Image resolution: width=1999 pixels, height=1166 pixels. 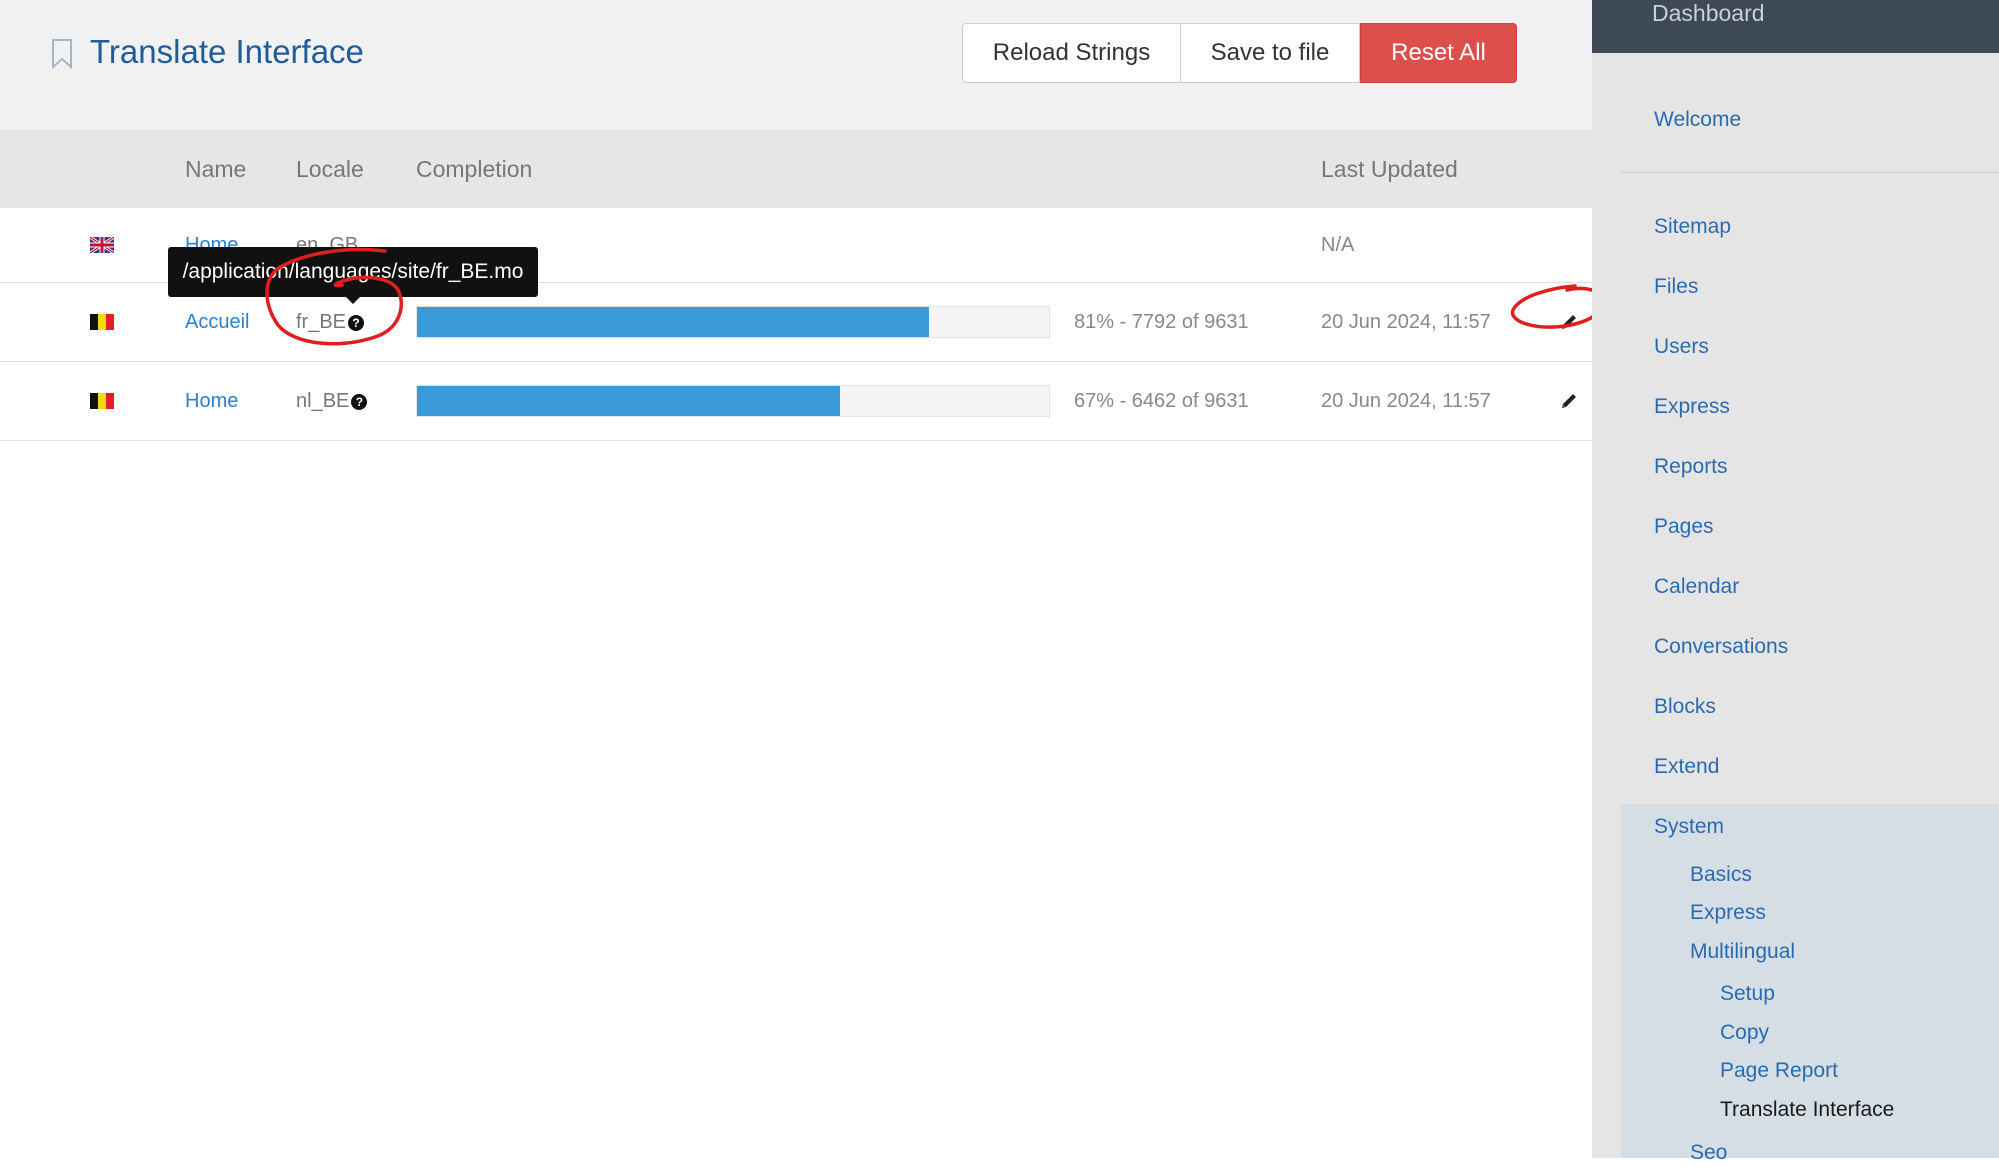 What do you see at coordinates (1681, 347) in the screenshot?
I see `sidebar-item-users: Users` at bounding box center [1681, 347].